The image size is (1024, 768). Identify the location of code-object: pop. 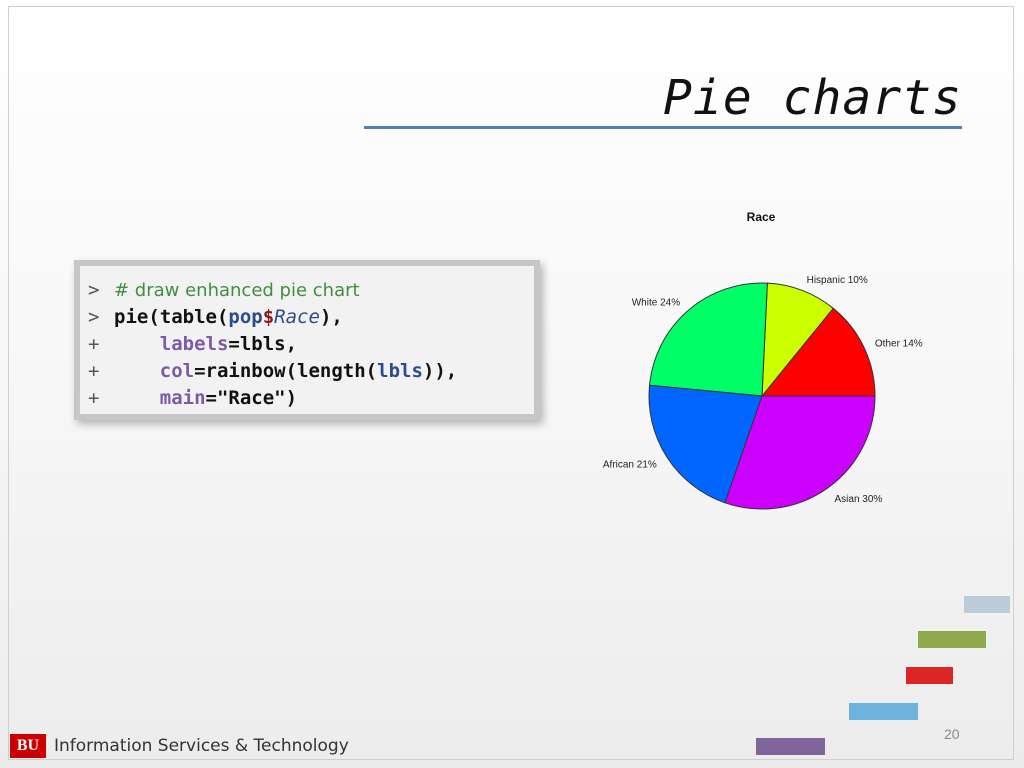
(245, 317).